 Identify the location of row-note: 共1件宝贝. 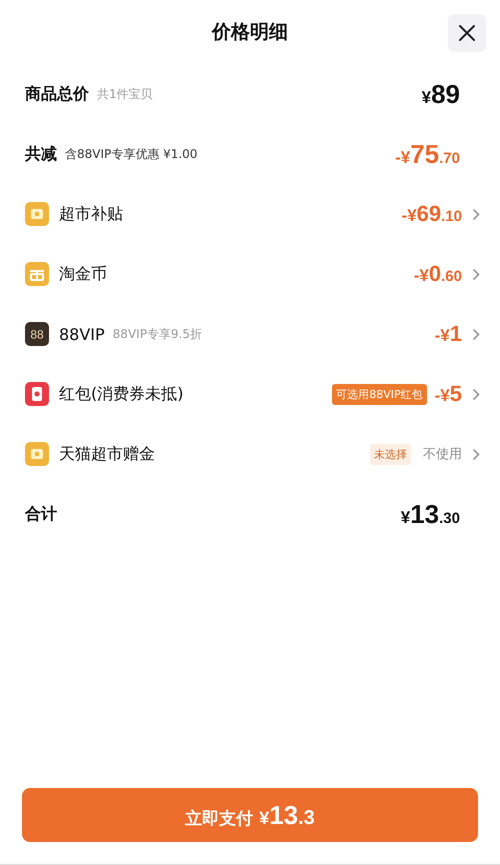
(125, 94).